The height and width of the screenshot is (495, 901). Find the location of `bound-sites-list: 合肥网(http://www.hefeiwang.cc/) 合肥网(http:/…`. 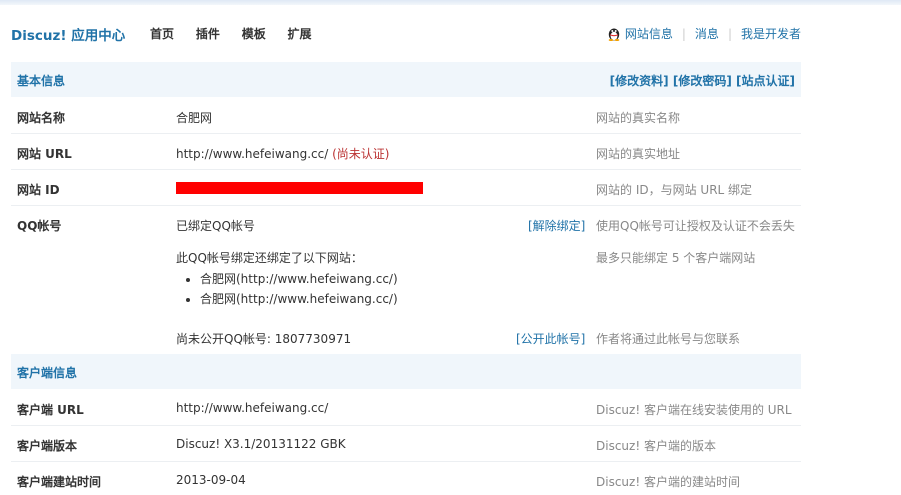

bound-sites-list: 合肥网(http://www.hefeiwang.cc/) 合肥网(http:/… is located at coordinates (287, 289).